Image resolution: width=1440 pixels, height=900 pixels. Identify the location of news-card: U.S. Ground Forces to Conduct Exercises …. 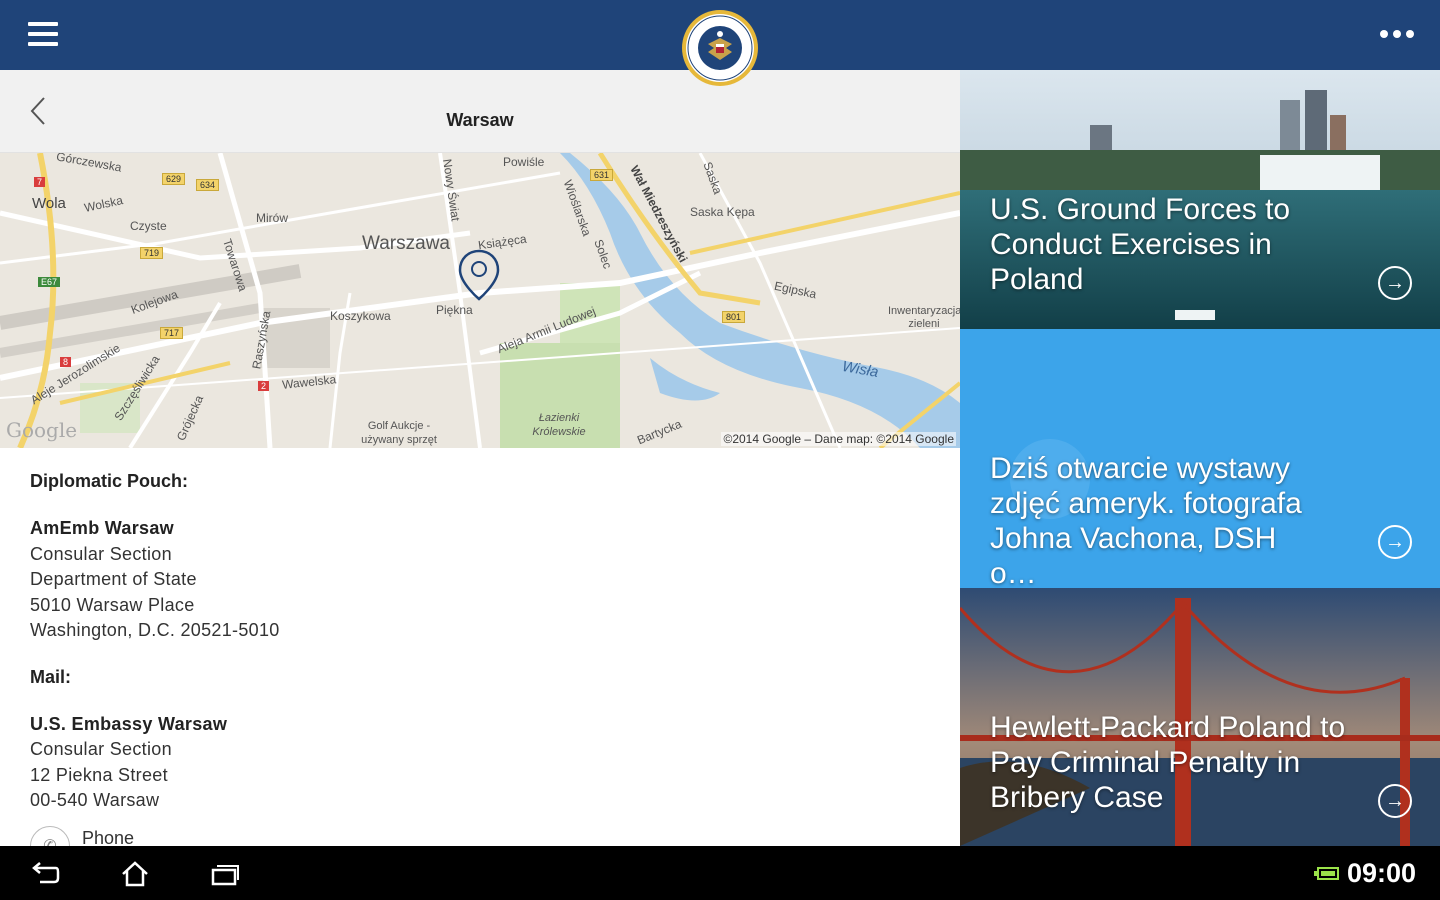
(1200, 199).